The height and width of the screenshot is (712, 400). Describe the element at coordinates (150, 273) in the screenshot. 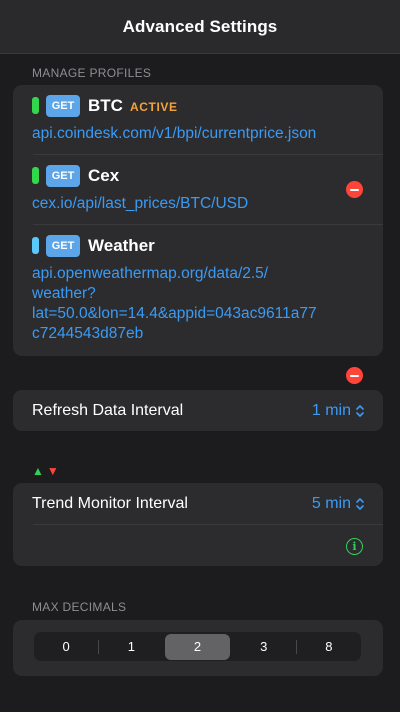

I see `profile-url-line: api.openweathermap.org/data/2.5/` at that location.